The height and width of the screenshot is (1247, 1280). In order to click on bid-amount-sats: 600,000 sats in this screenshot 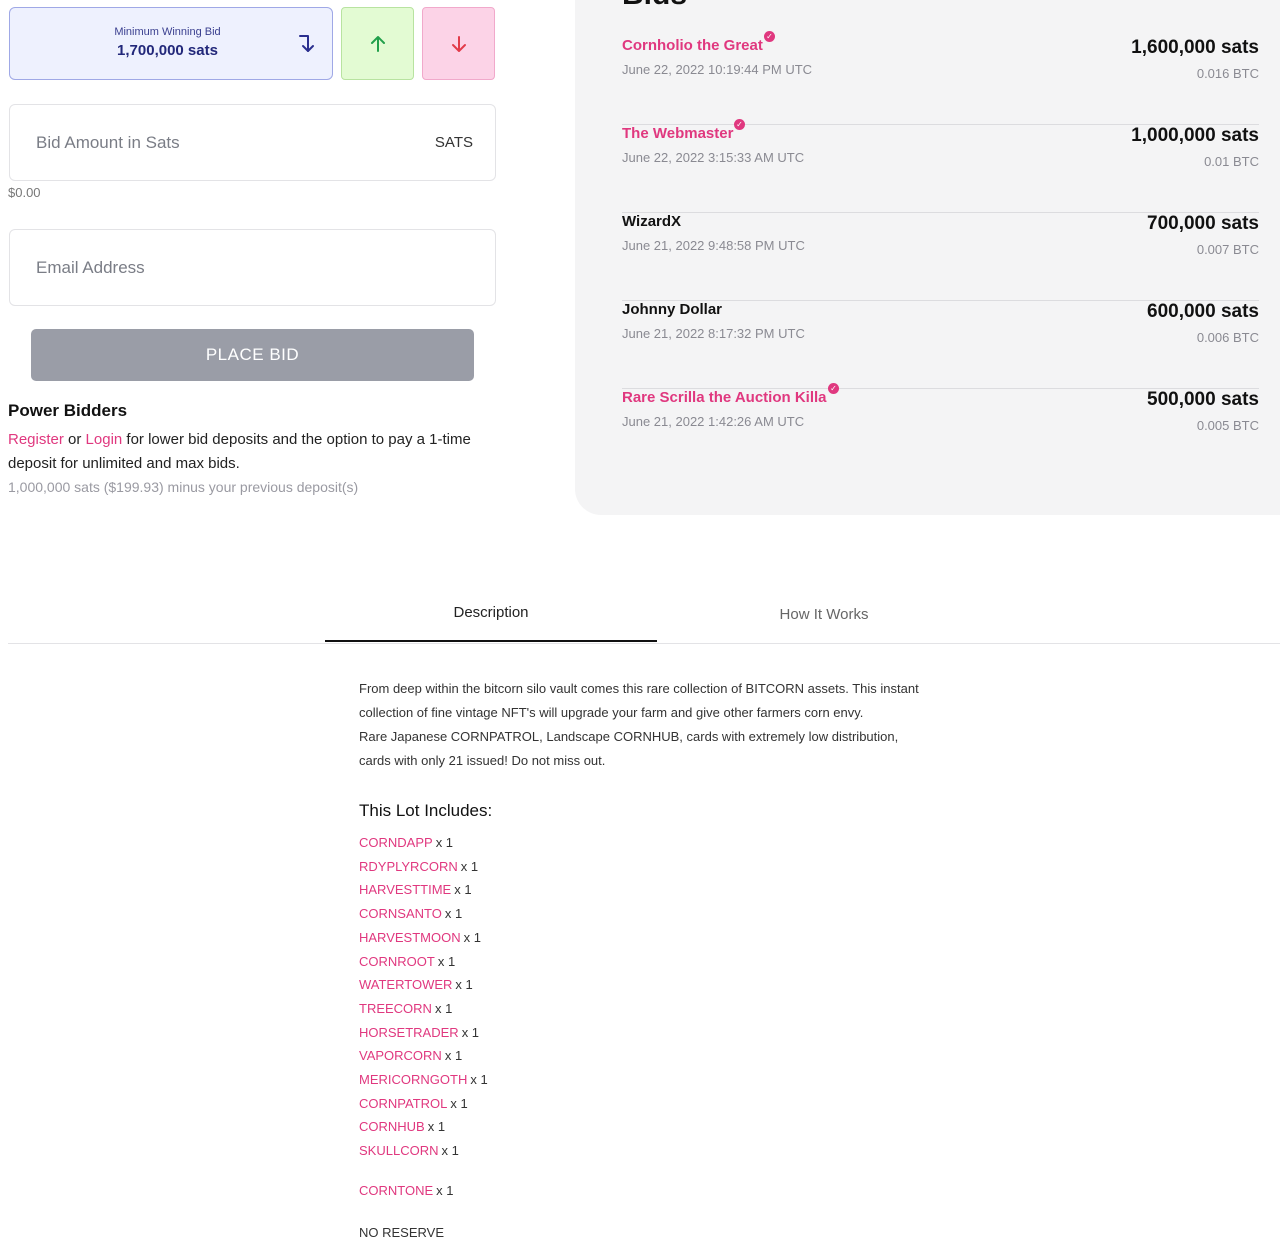, I will do `click(1203, 311)`.